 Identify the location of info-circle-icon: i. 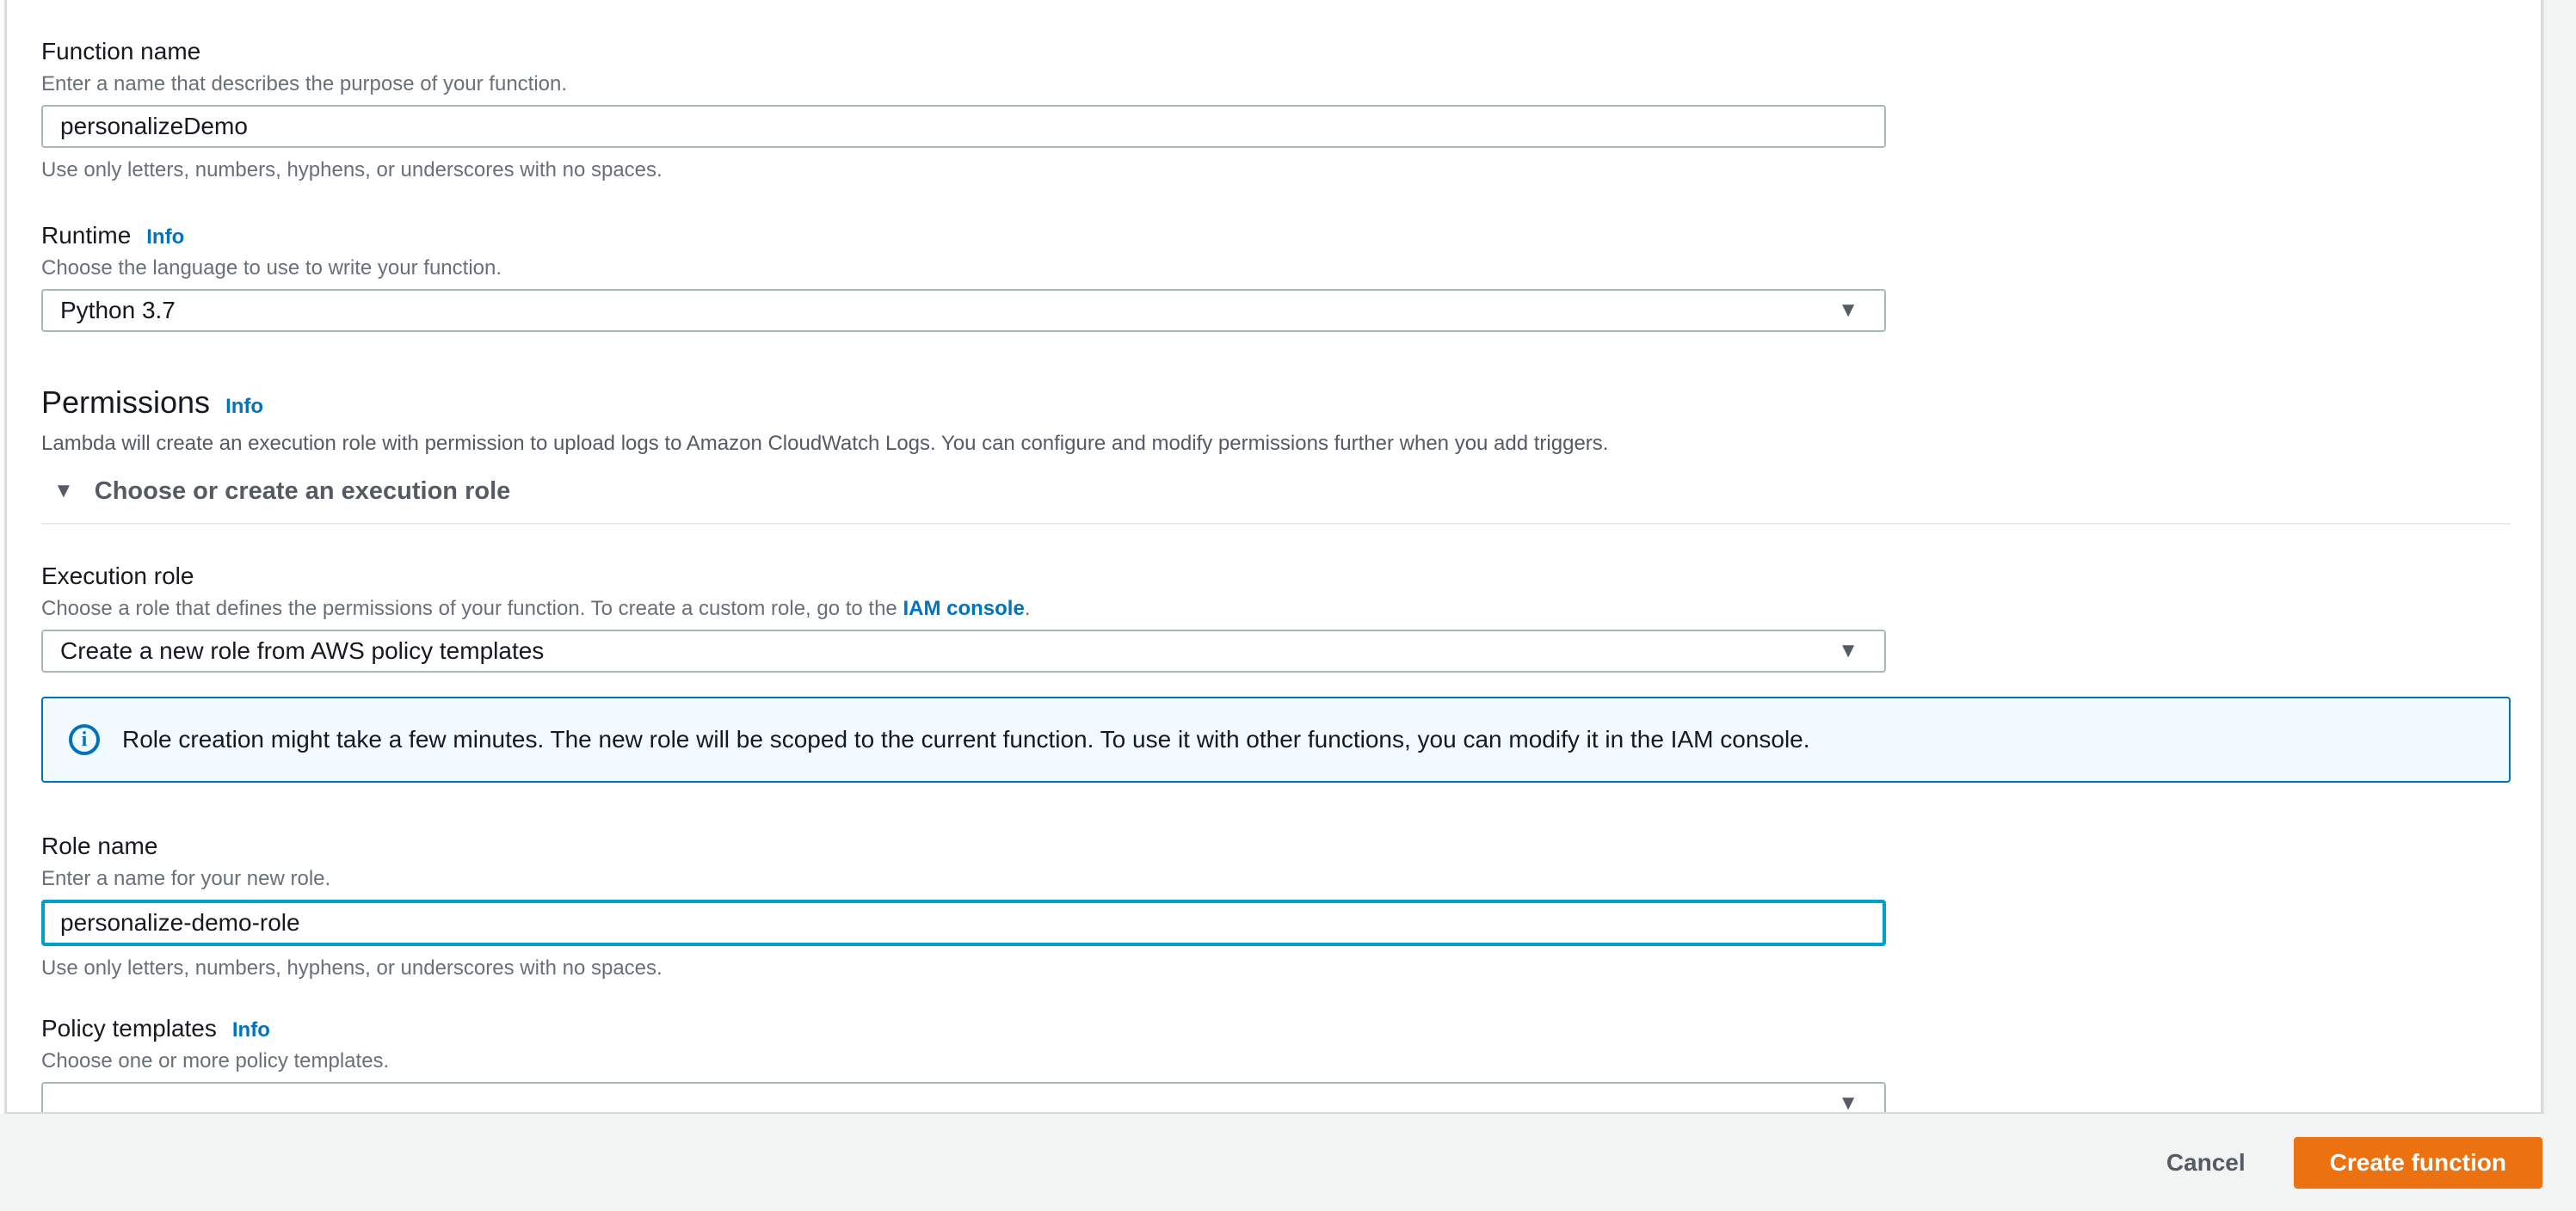
(85, 740).